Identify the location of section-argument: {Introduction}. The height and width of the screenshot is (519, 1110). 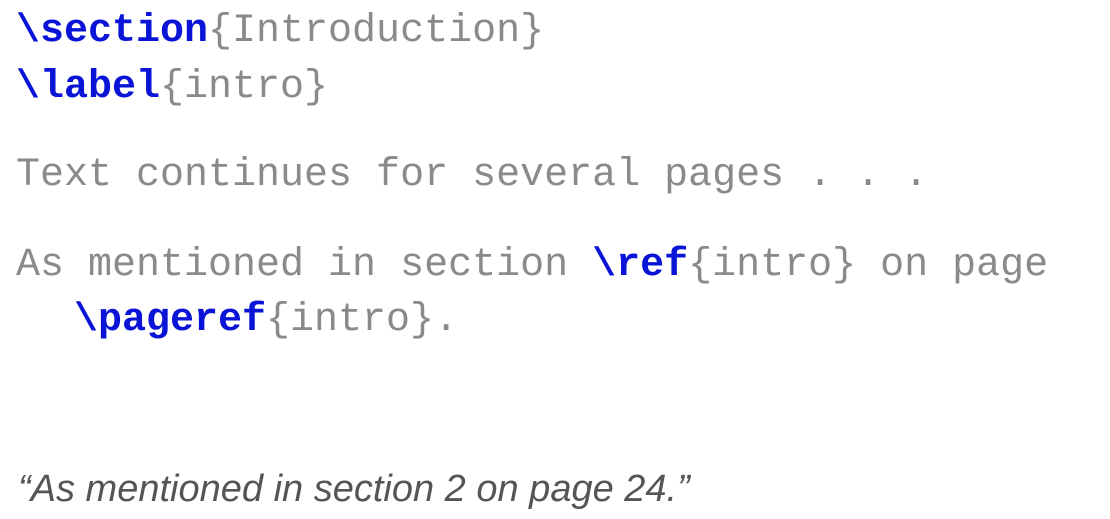
(376, 31).